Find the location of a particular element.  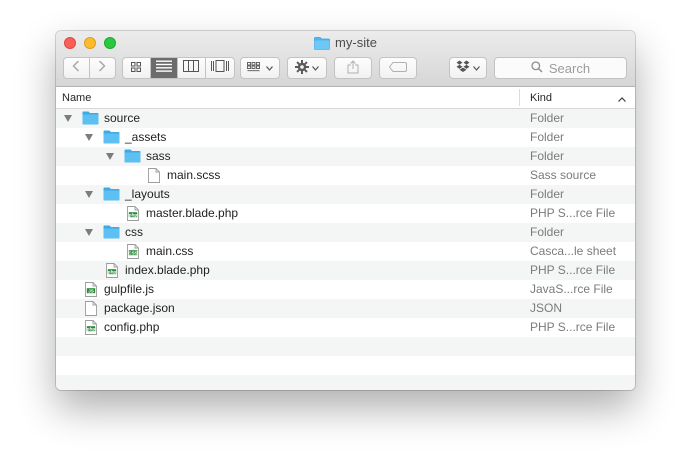

list-item: source Folder is located at coordinates (345, 118).